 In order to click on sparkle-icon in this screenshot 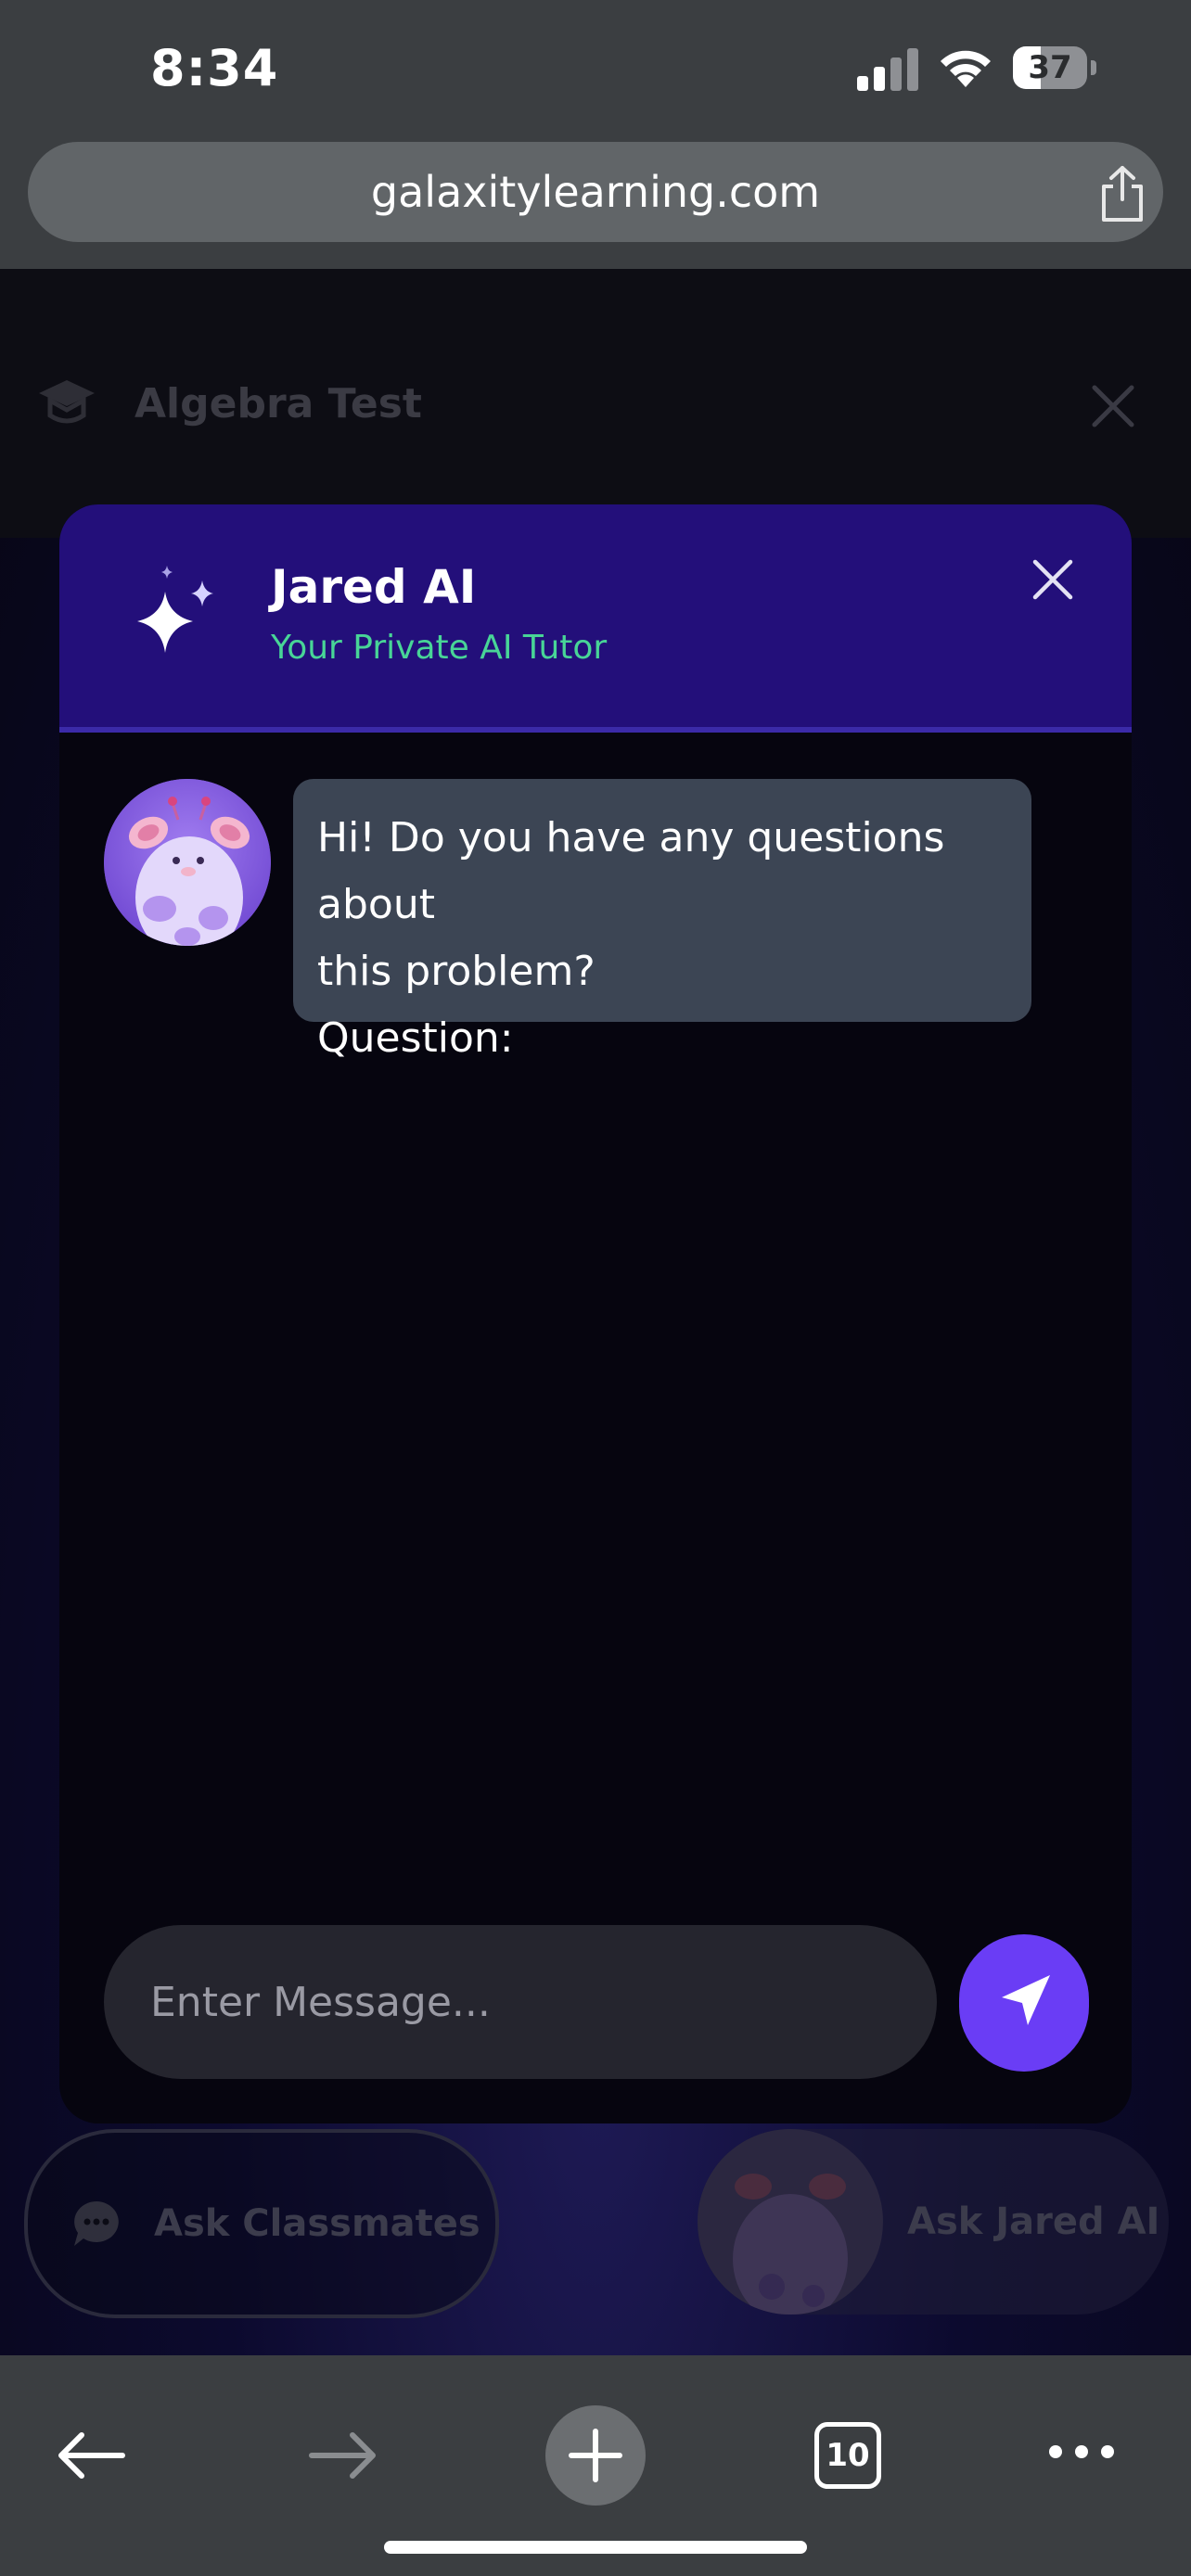, I will do `click(175, 609)`.